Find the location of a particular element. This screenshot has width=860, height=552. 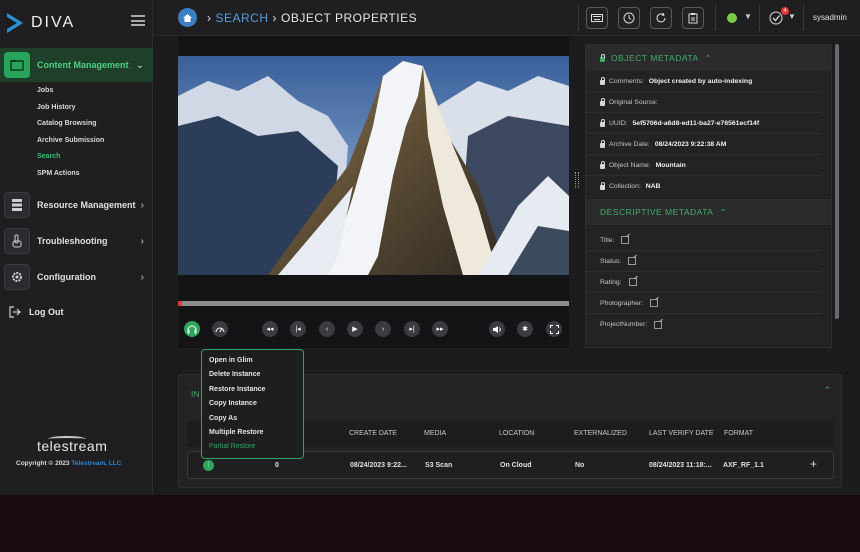

menu-item-copy-instance: Copy Instance is located at coordinates (252, 404).